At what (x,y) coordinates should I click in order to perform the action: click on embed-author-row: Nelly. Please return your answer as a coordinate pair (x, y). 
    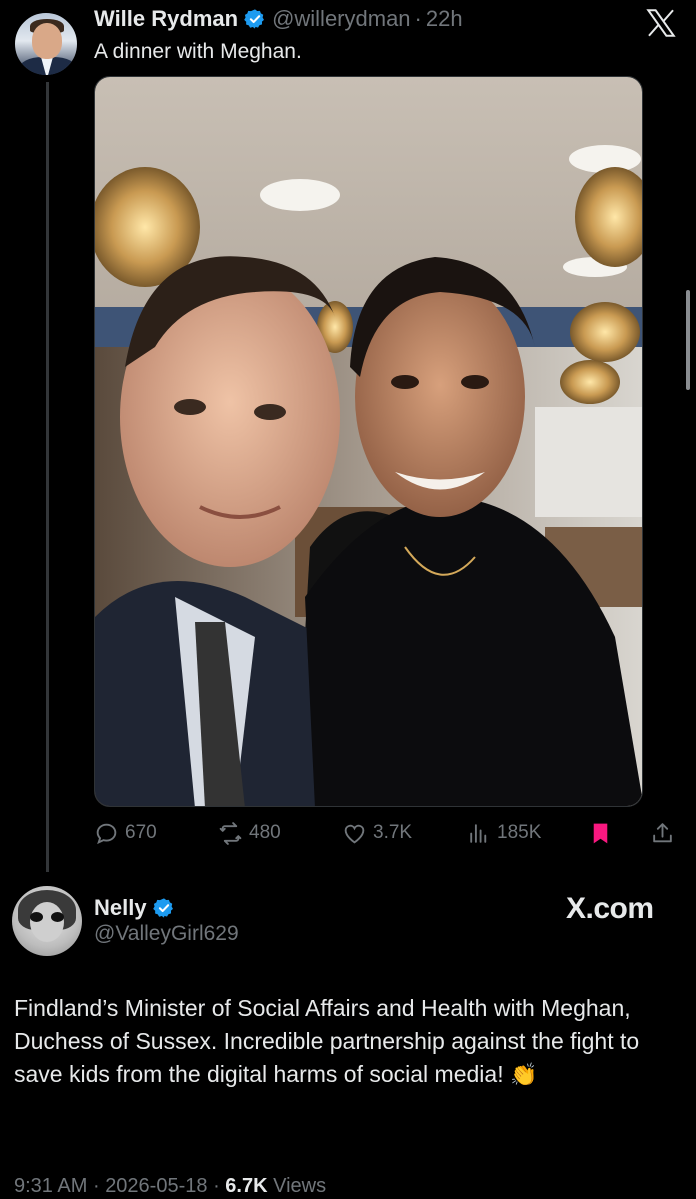
    Looking at the image, I should click on (137, 908).